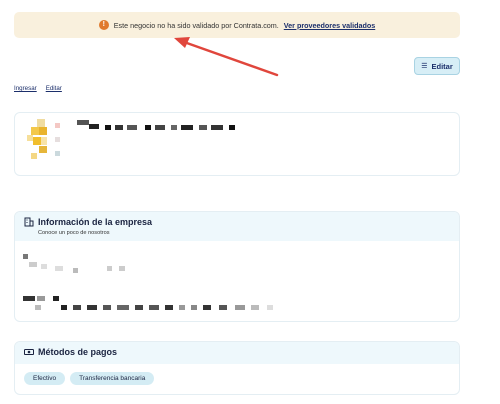 Image resolution: width=500 pixels, height=404 pixels. What do you see at coordinates (78, 352) in the screenshot?
I see `payment-methods-title: Métodos de pagos` at bounding box center [78, 352].